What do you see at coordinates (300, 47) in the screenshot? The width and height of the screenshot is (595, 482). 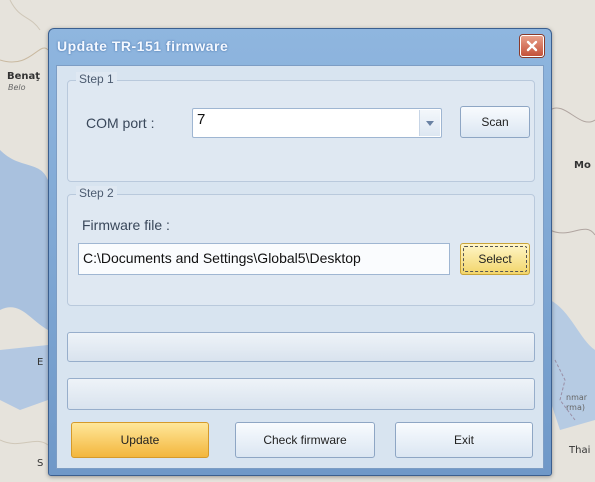 I see `title-bar: Update TR-151 firmware` at bounding box center [300, 47].